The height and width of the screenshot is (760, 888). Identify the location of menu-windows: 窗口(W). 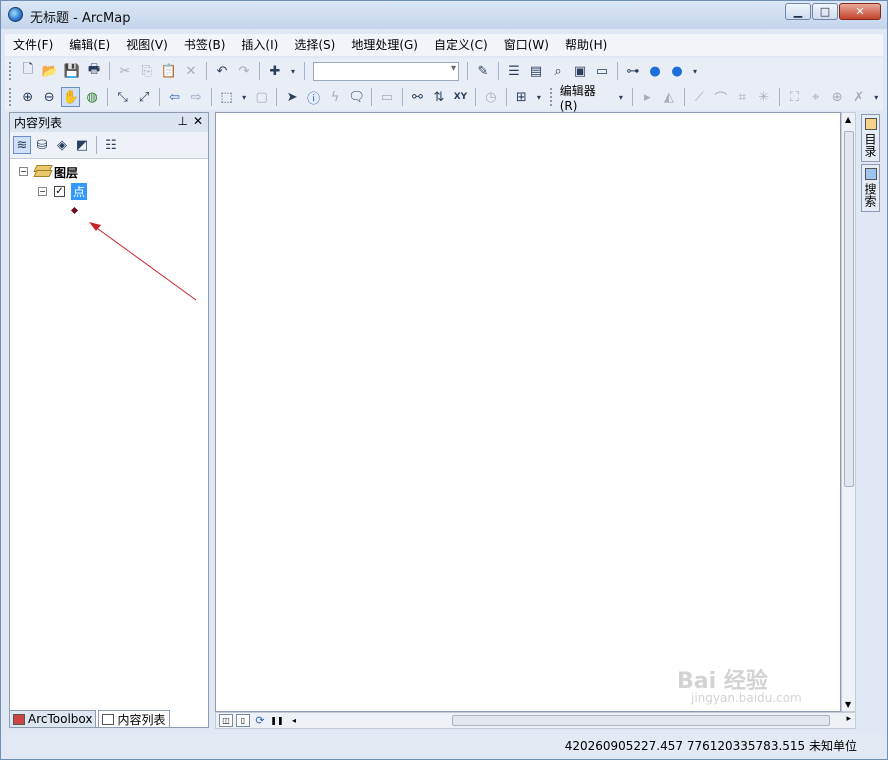
(526, 45).